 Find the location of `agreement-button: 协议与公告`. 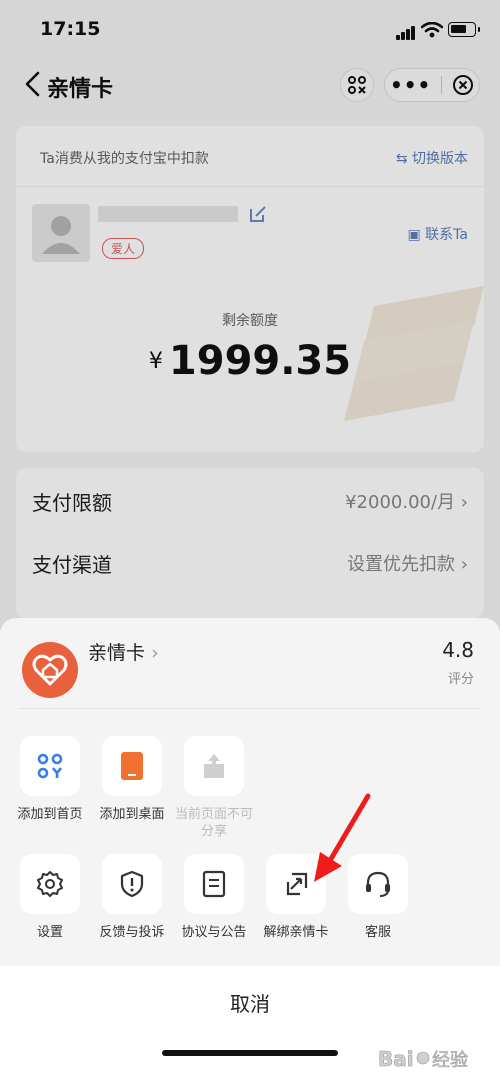

agreement-button: 协议与公告 is located at coordinates (214, 897).